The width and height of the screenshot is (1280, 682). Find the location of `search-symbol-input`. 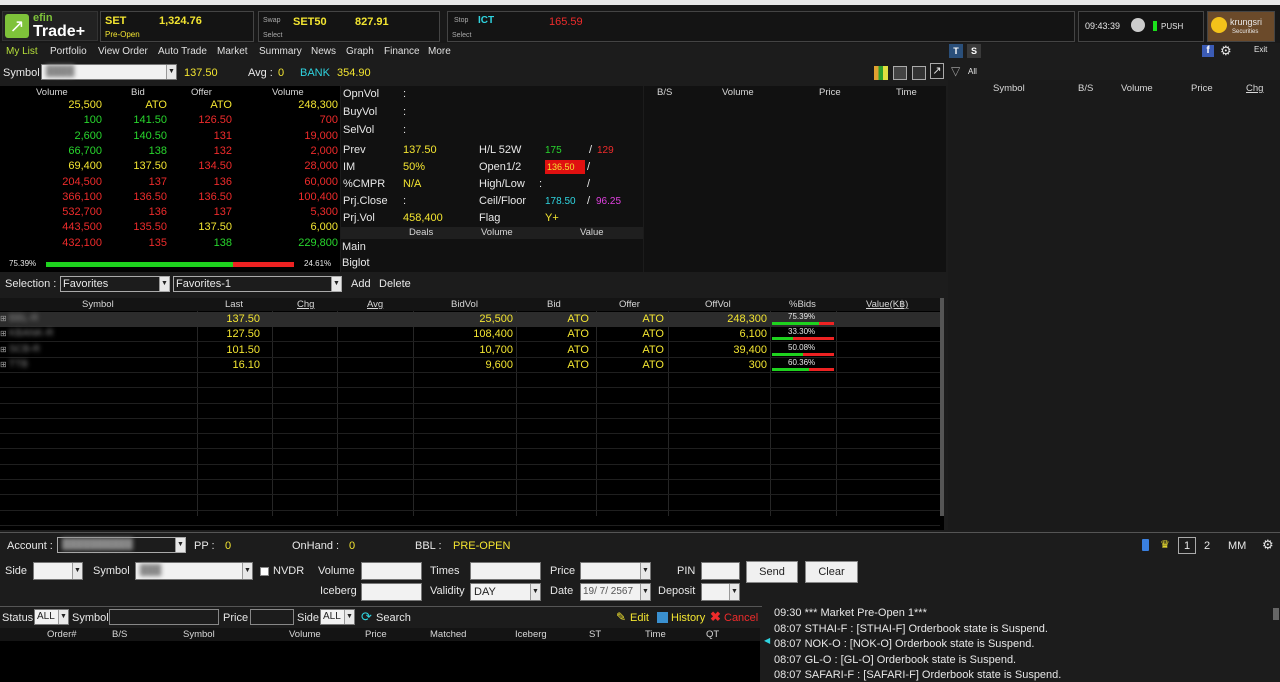

search-symbol-input is located at coordinates (164, 617).